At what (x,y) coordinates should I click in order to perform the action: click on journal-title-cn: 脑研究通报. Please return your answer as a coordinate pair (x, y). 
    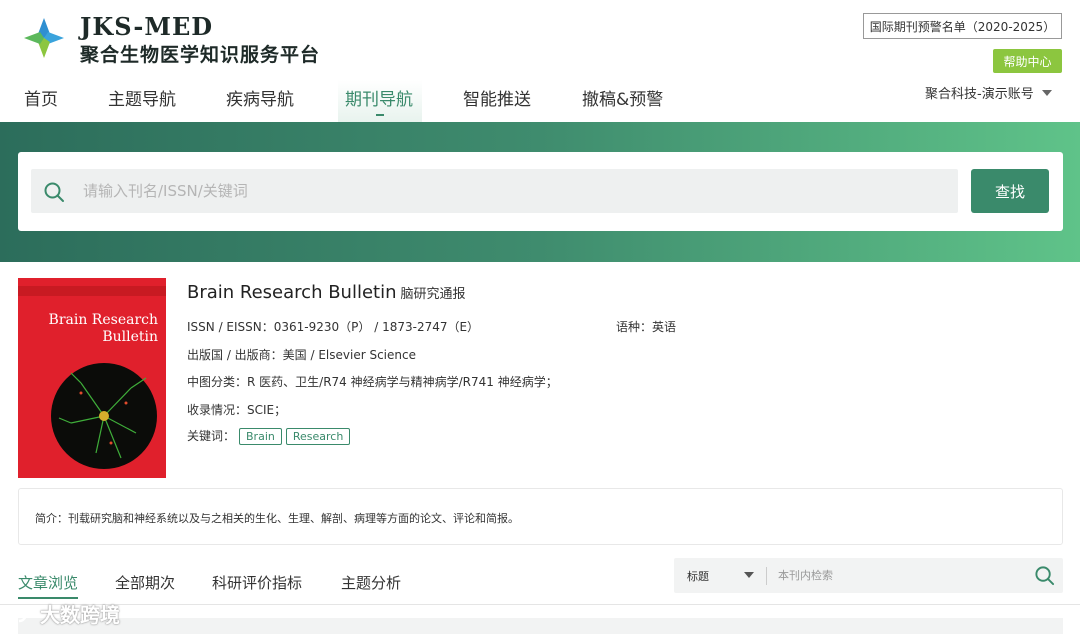
    Looking at the image, I should click on (433, 294).